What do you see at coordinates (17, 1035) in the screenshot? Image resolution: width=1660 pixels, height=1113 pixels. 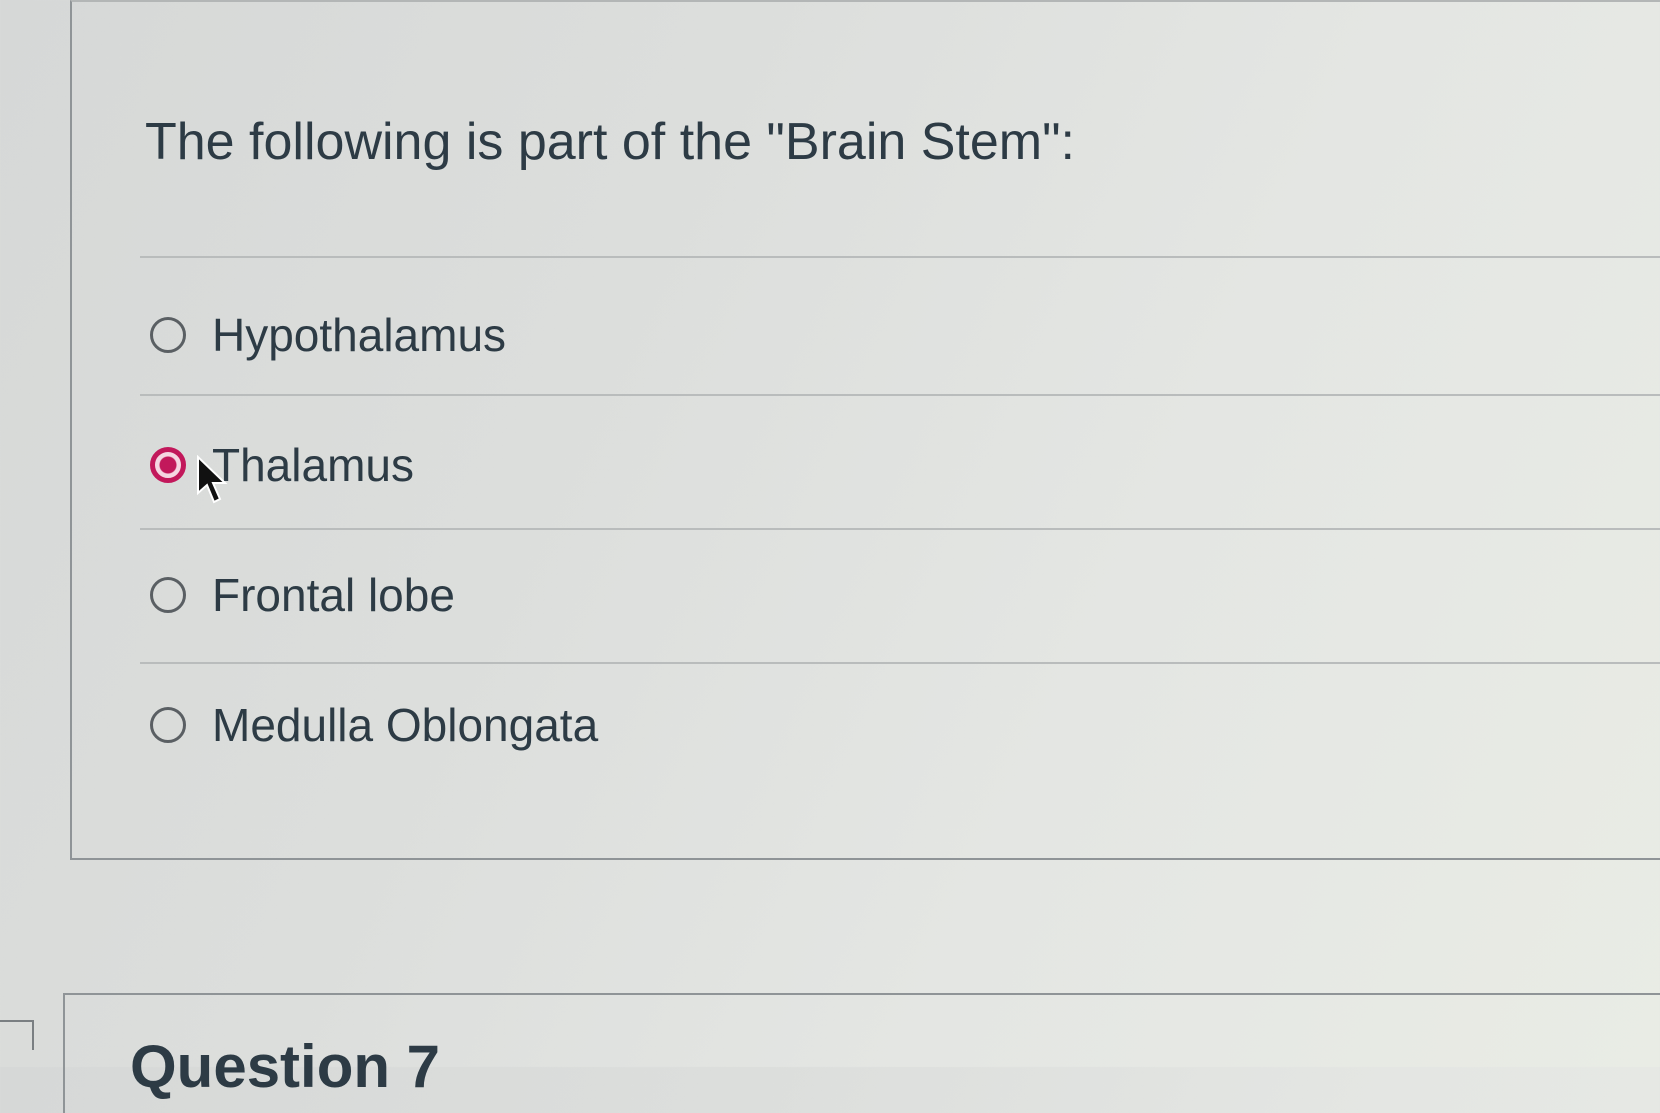 I see `collapse-arrow-icon` at bounding box center [17, 1035].